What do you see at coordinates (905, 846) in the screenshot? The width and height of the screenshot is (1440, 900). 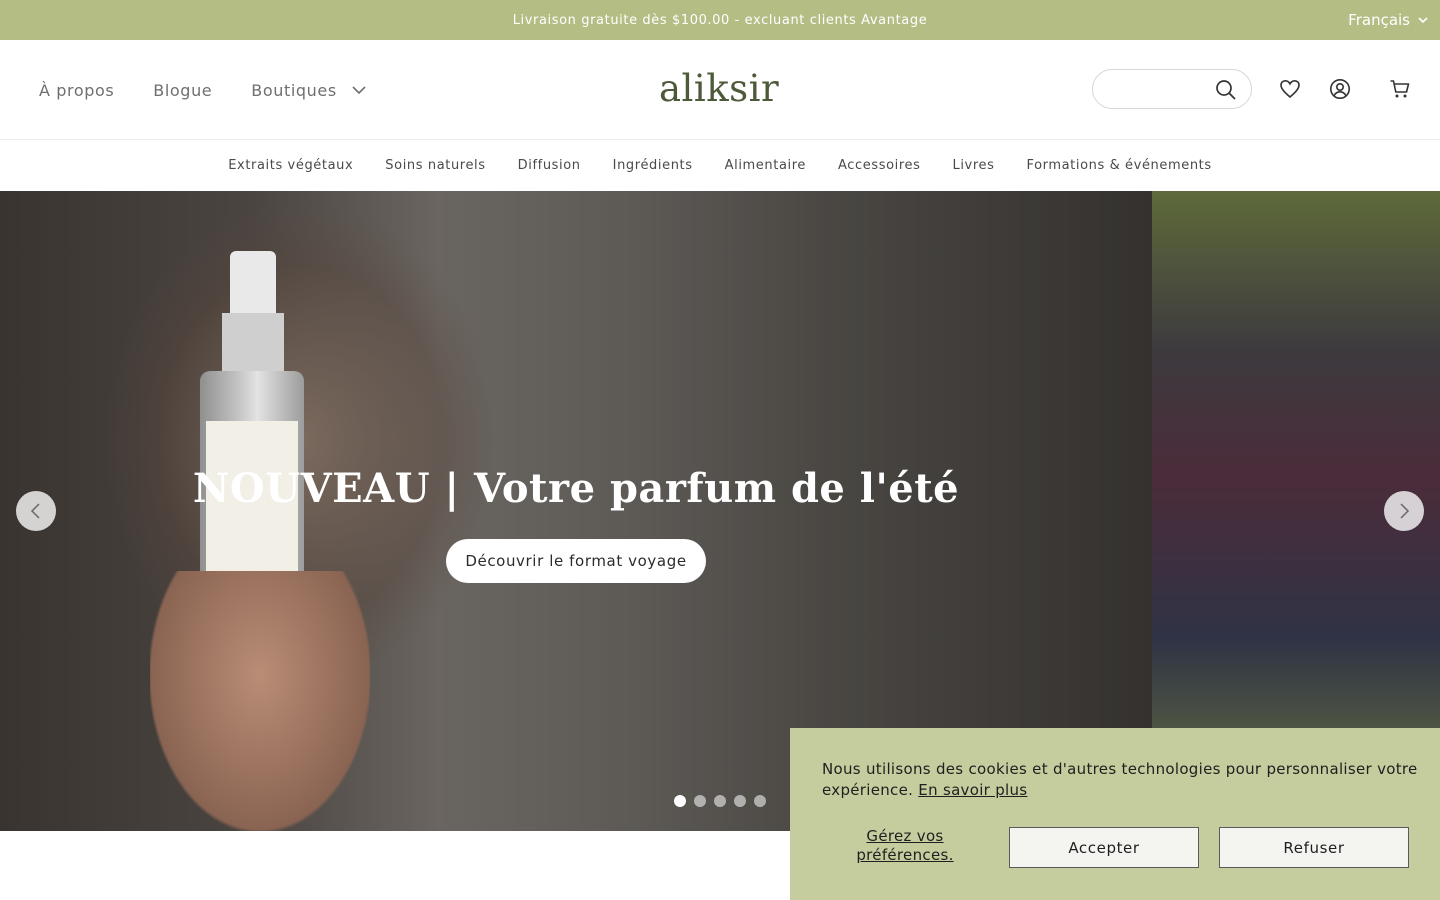 I see `cookie-preferences-link: Gérez vos préférences.` at bounding box center [905, 846].